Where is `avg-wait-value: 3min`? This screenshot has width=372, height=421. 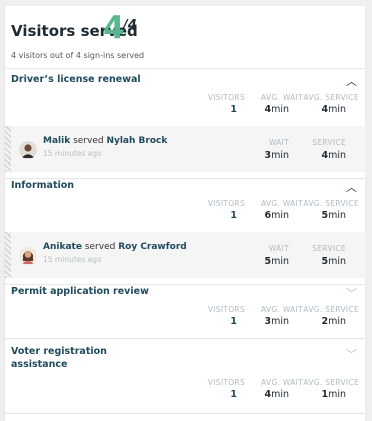
avg-wait-value: 3min is located at coordinates (276, 321).